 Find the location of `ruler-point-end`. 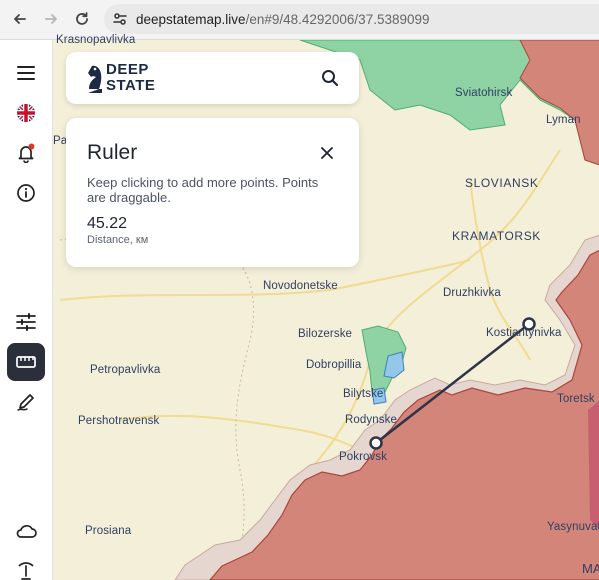

ruler-point-end is located at coordinates (376, 443).